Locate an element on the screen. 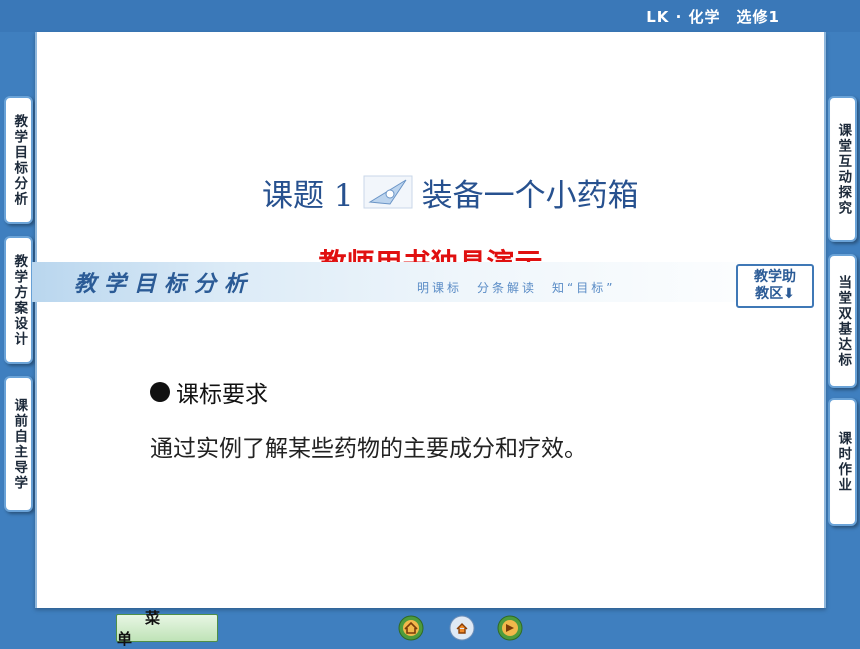 This screenshot has height=649, width=860. home-icon is located at coordinates (411, 628).